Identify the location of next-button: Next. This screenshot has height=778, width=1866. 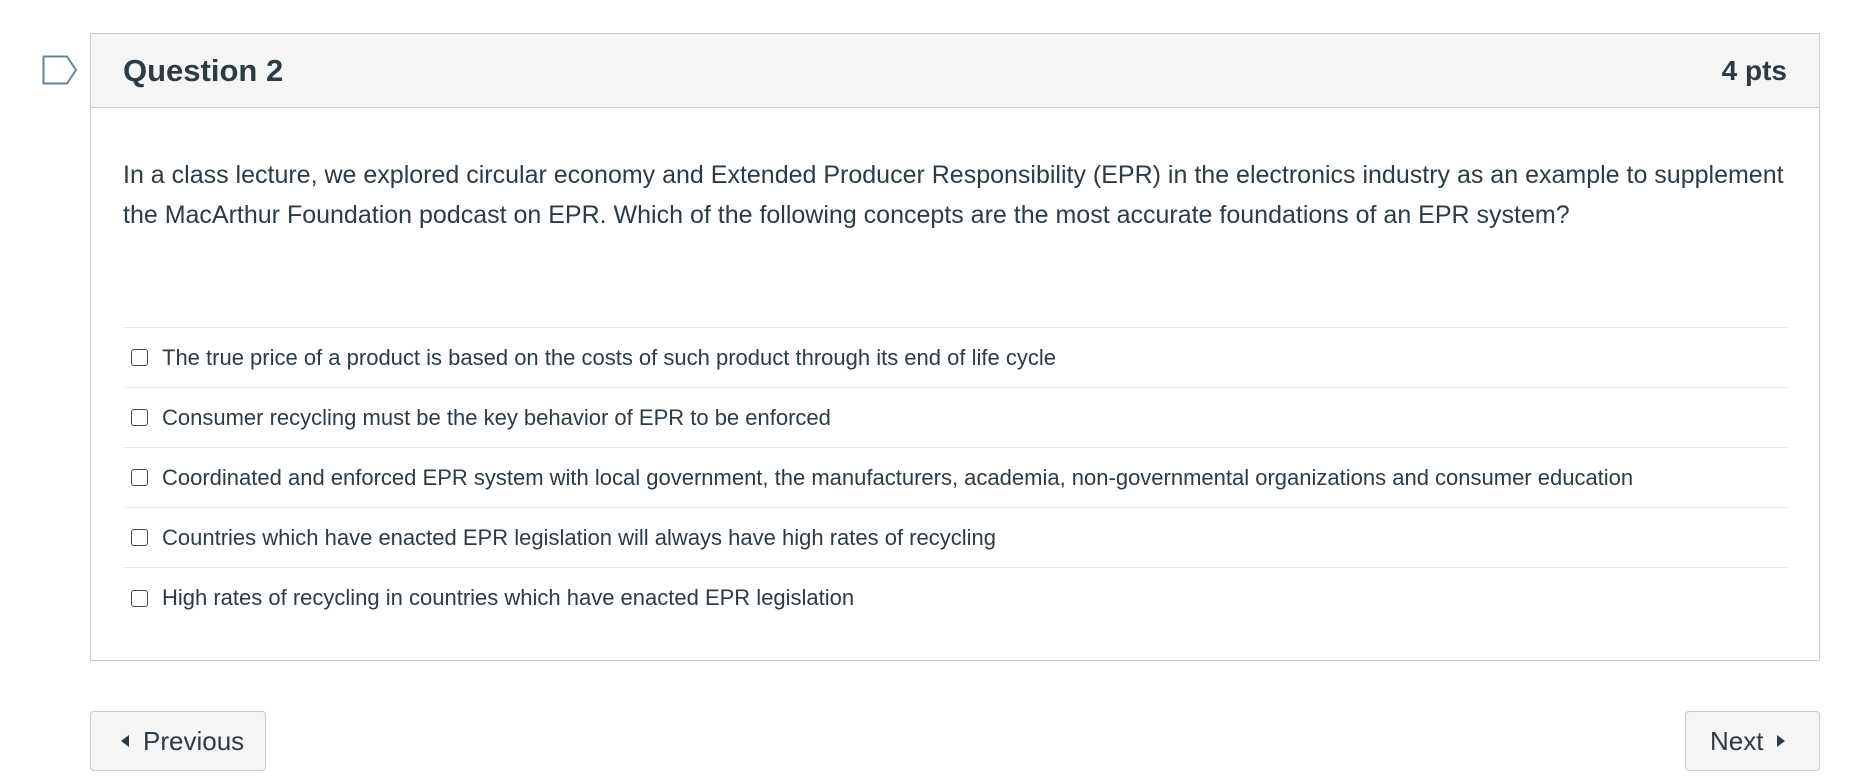
(1752, 741).